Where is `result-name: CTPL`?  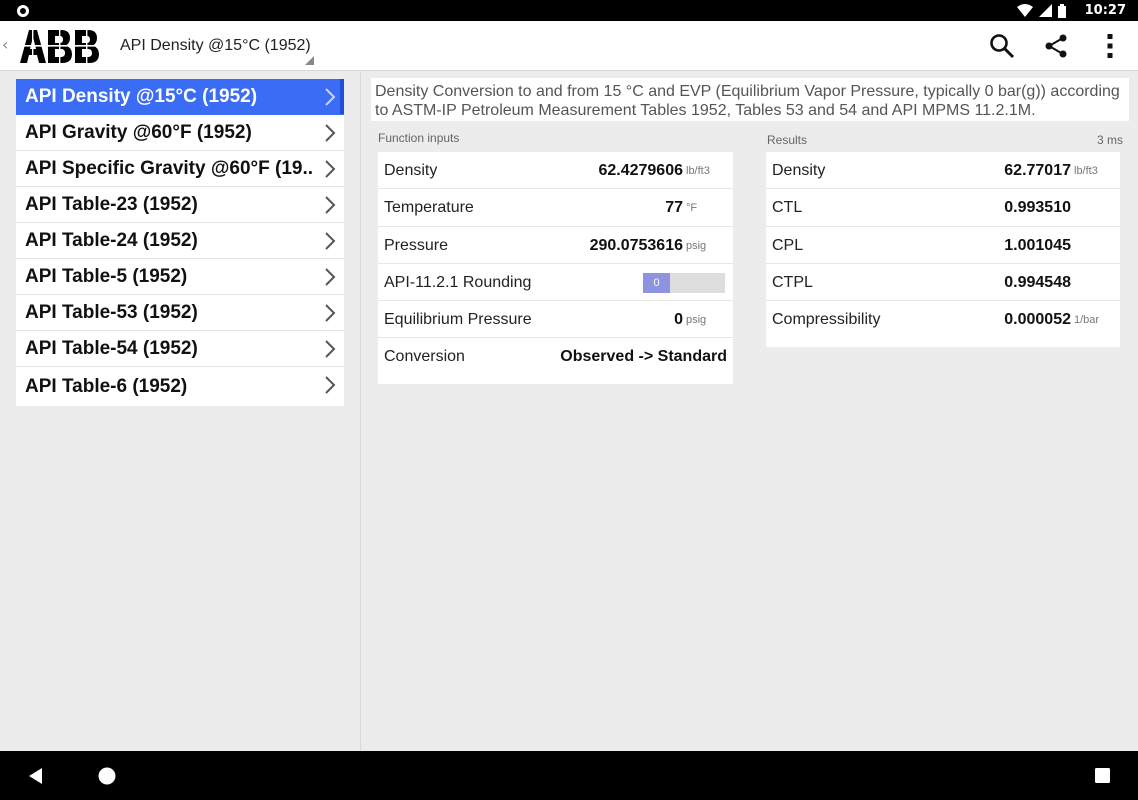 result-name: CTPL is located at coordinates (792, 282).